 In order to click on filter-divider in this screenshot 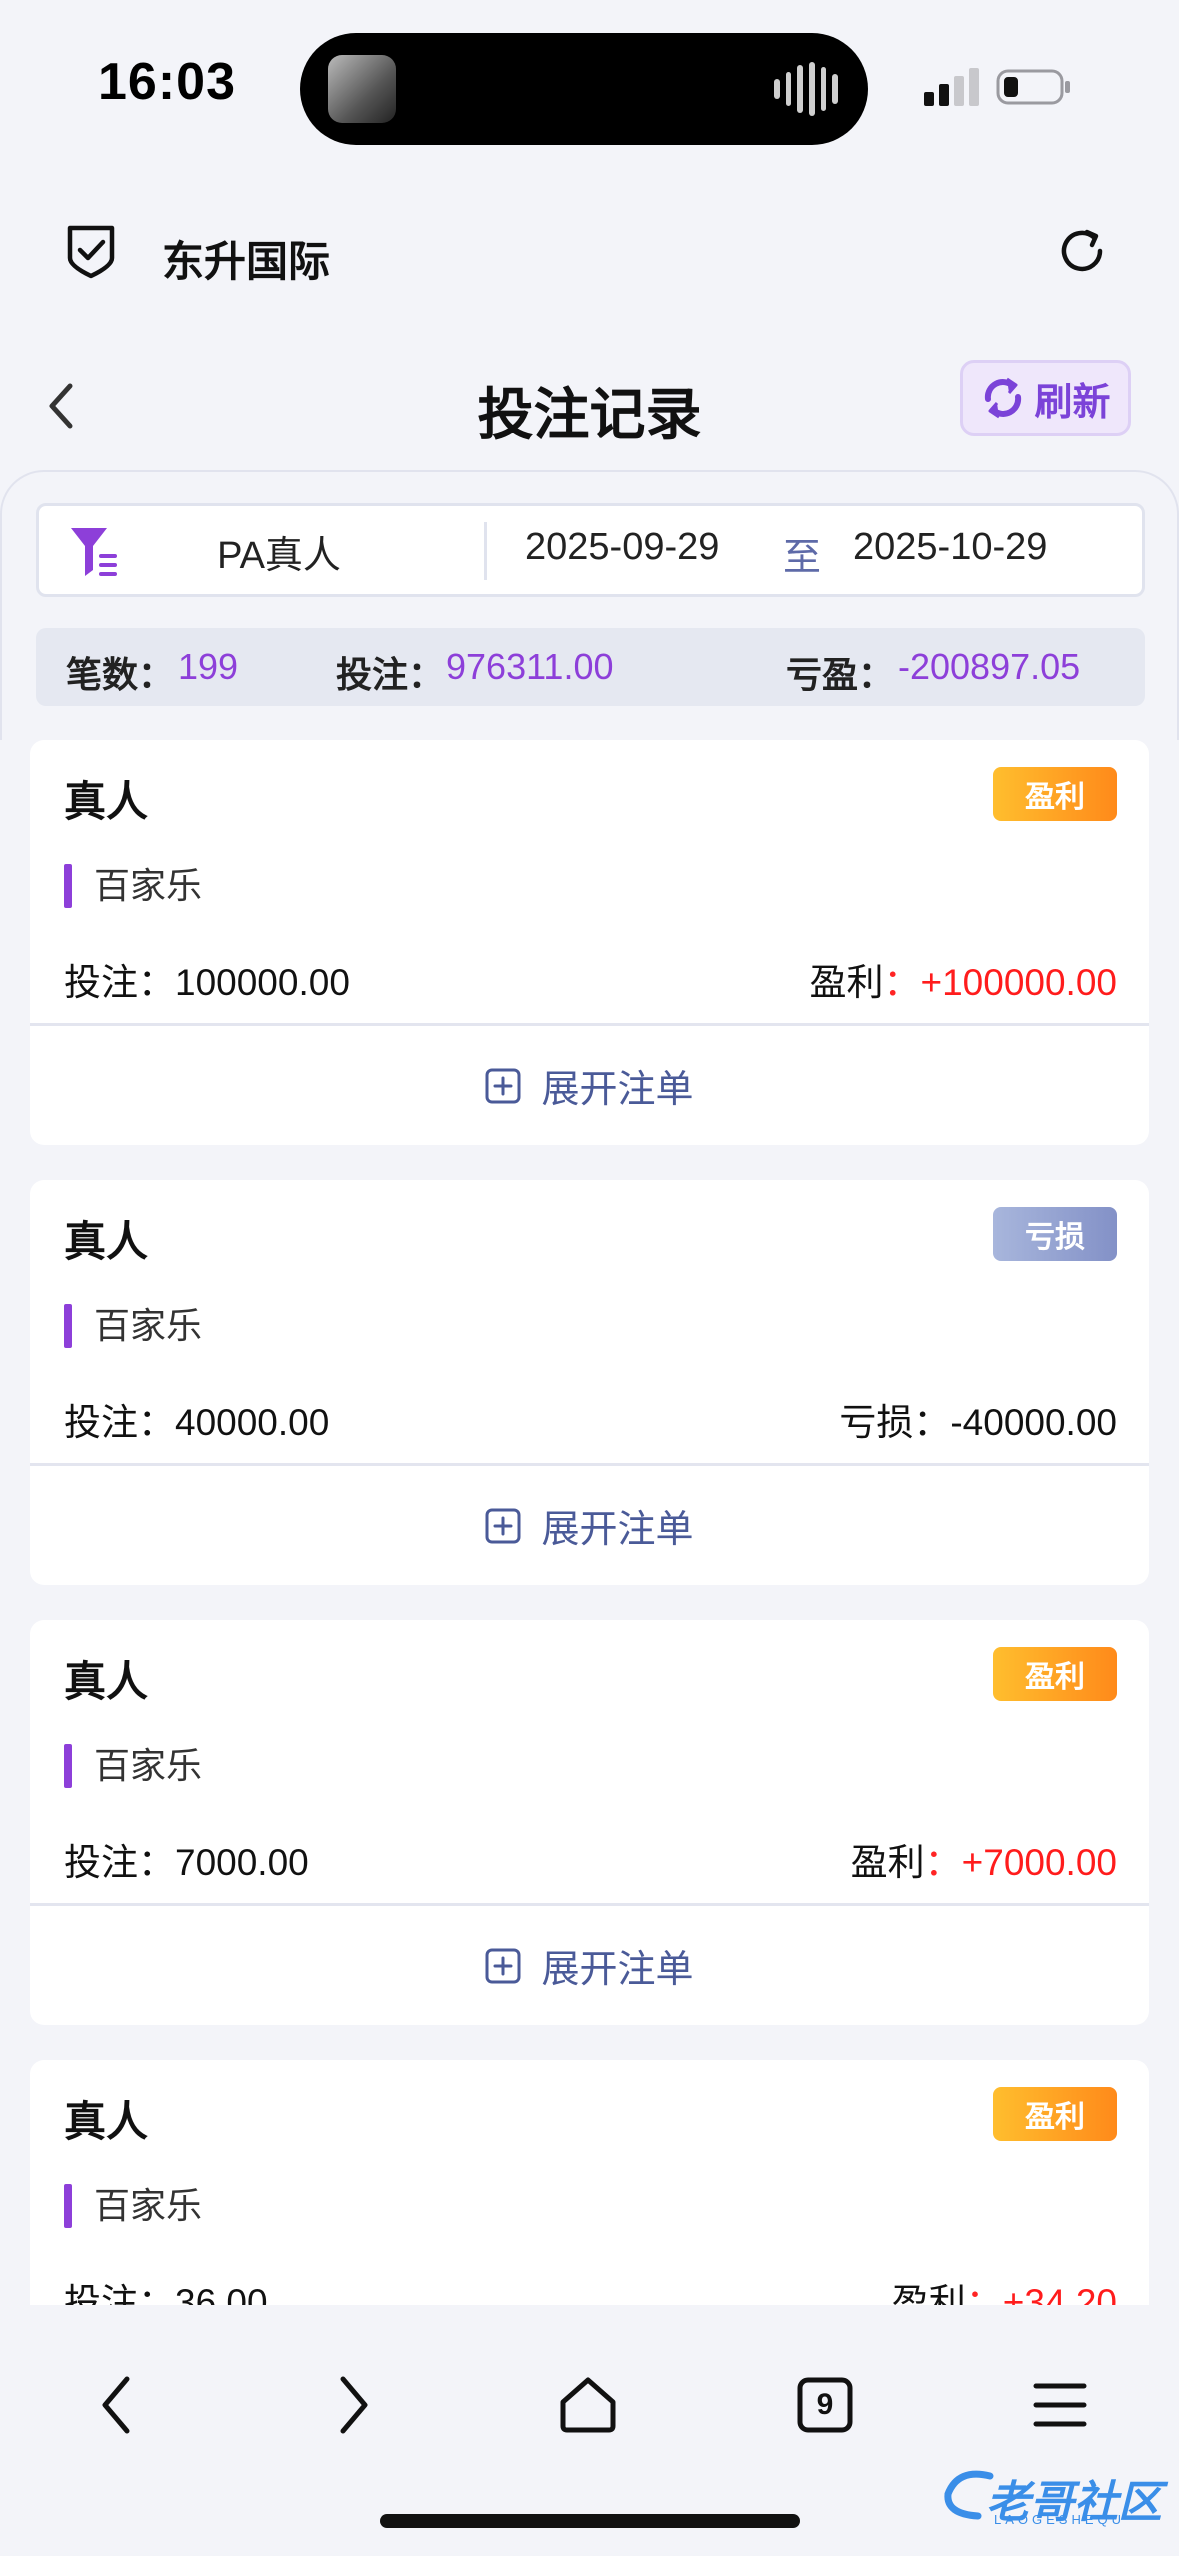, I will do `click(485, 551)`.